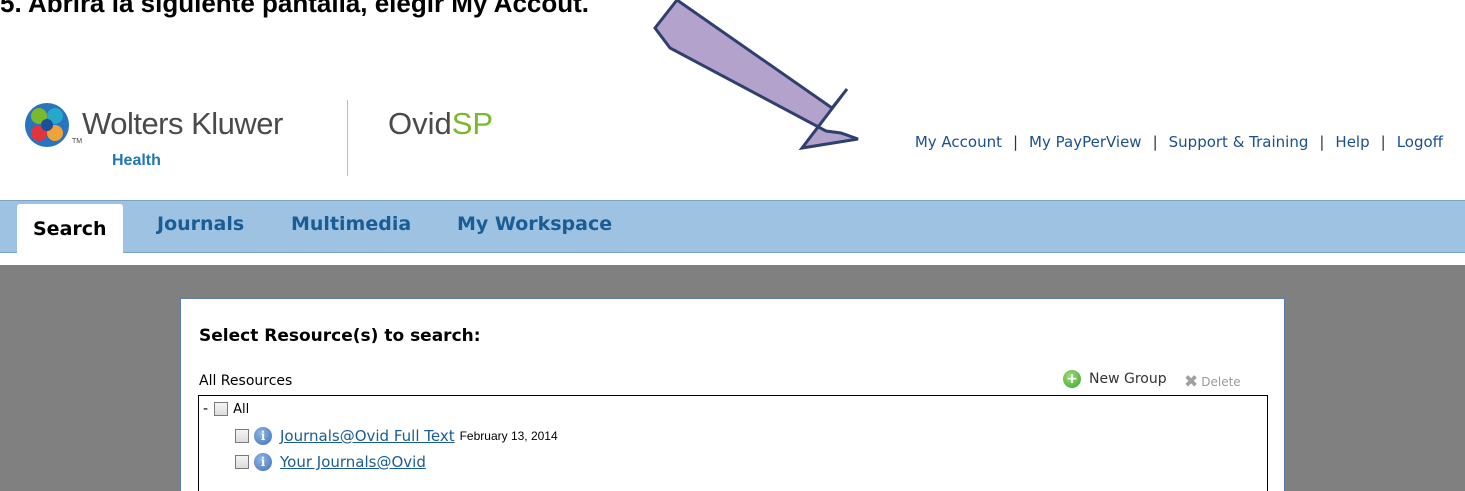 This screenshot has height=491, width=1465. What do you see at coordinates (221, 409) in the screenshot?
I see `checkbox-all` at bounding box center [221, 409].